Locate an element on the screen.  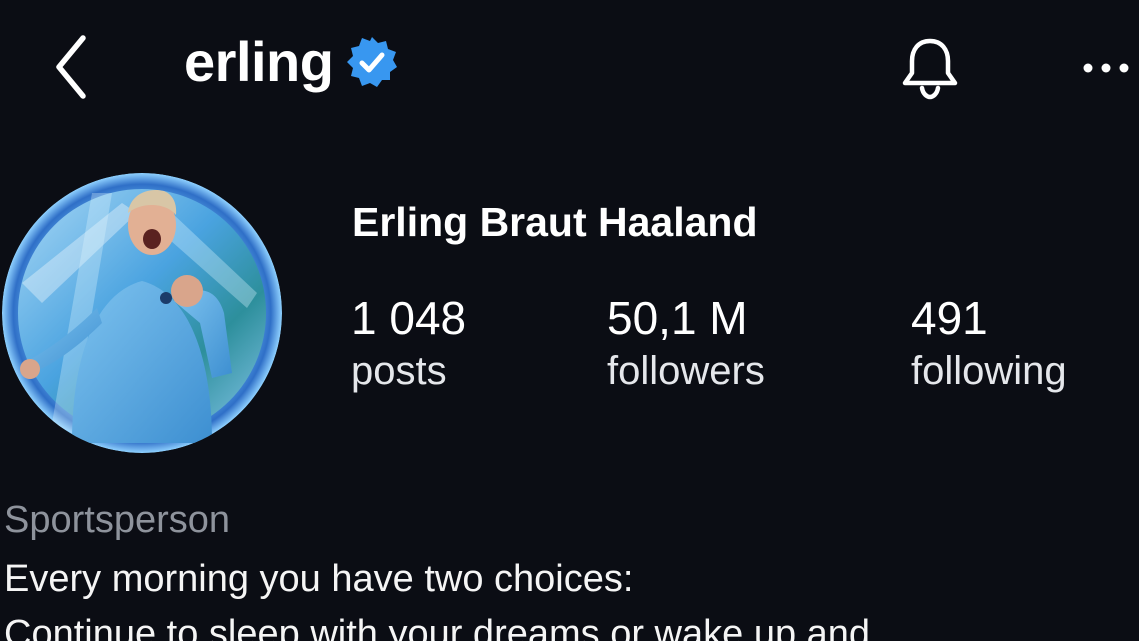
profile-full-name: Erling Braut Haaland is located at coordinates (555, 222).